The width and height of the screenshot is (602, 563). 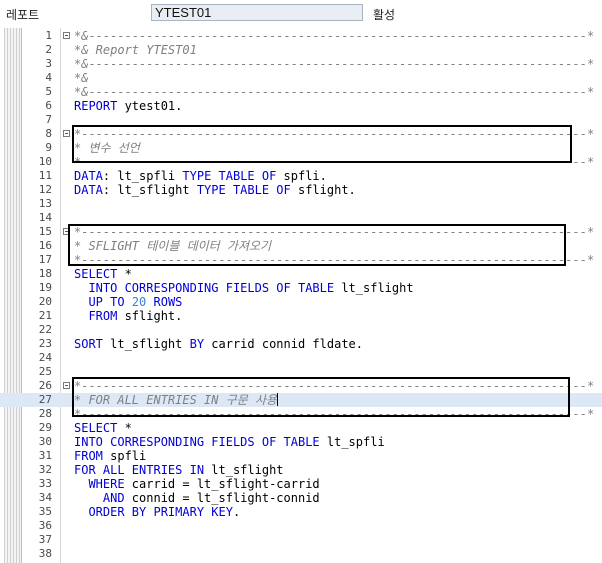 I want to click on line-number: 35, so click(x=45, y=511).